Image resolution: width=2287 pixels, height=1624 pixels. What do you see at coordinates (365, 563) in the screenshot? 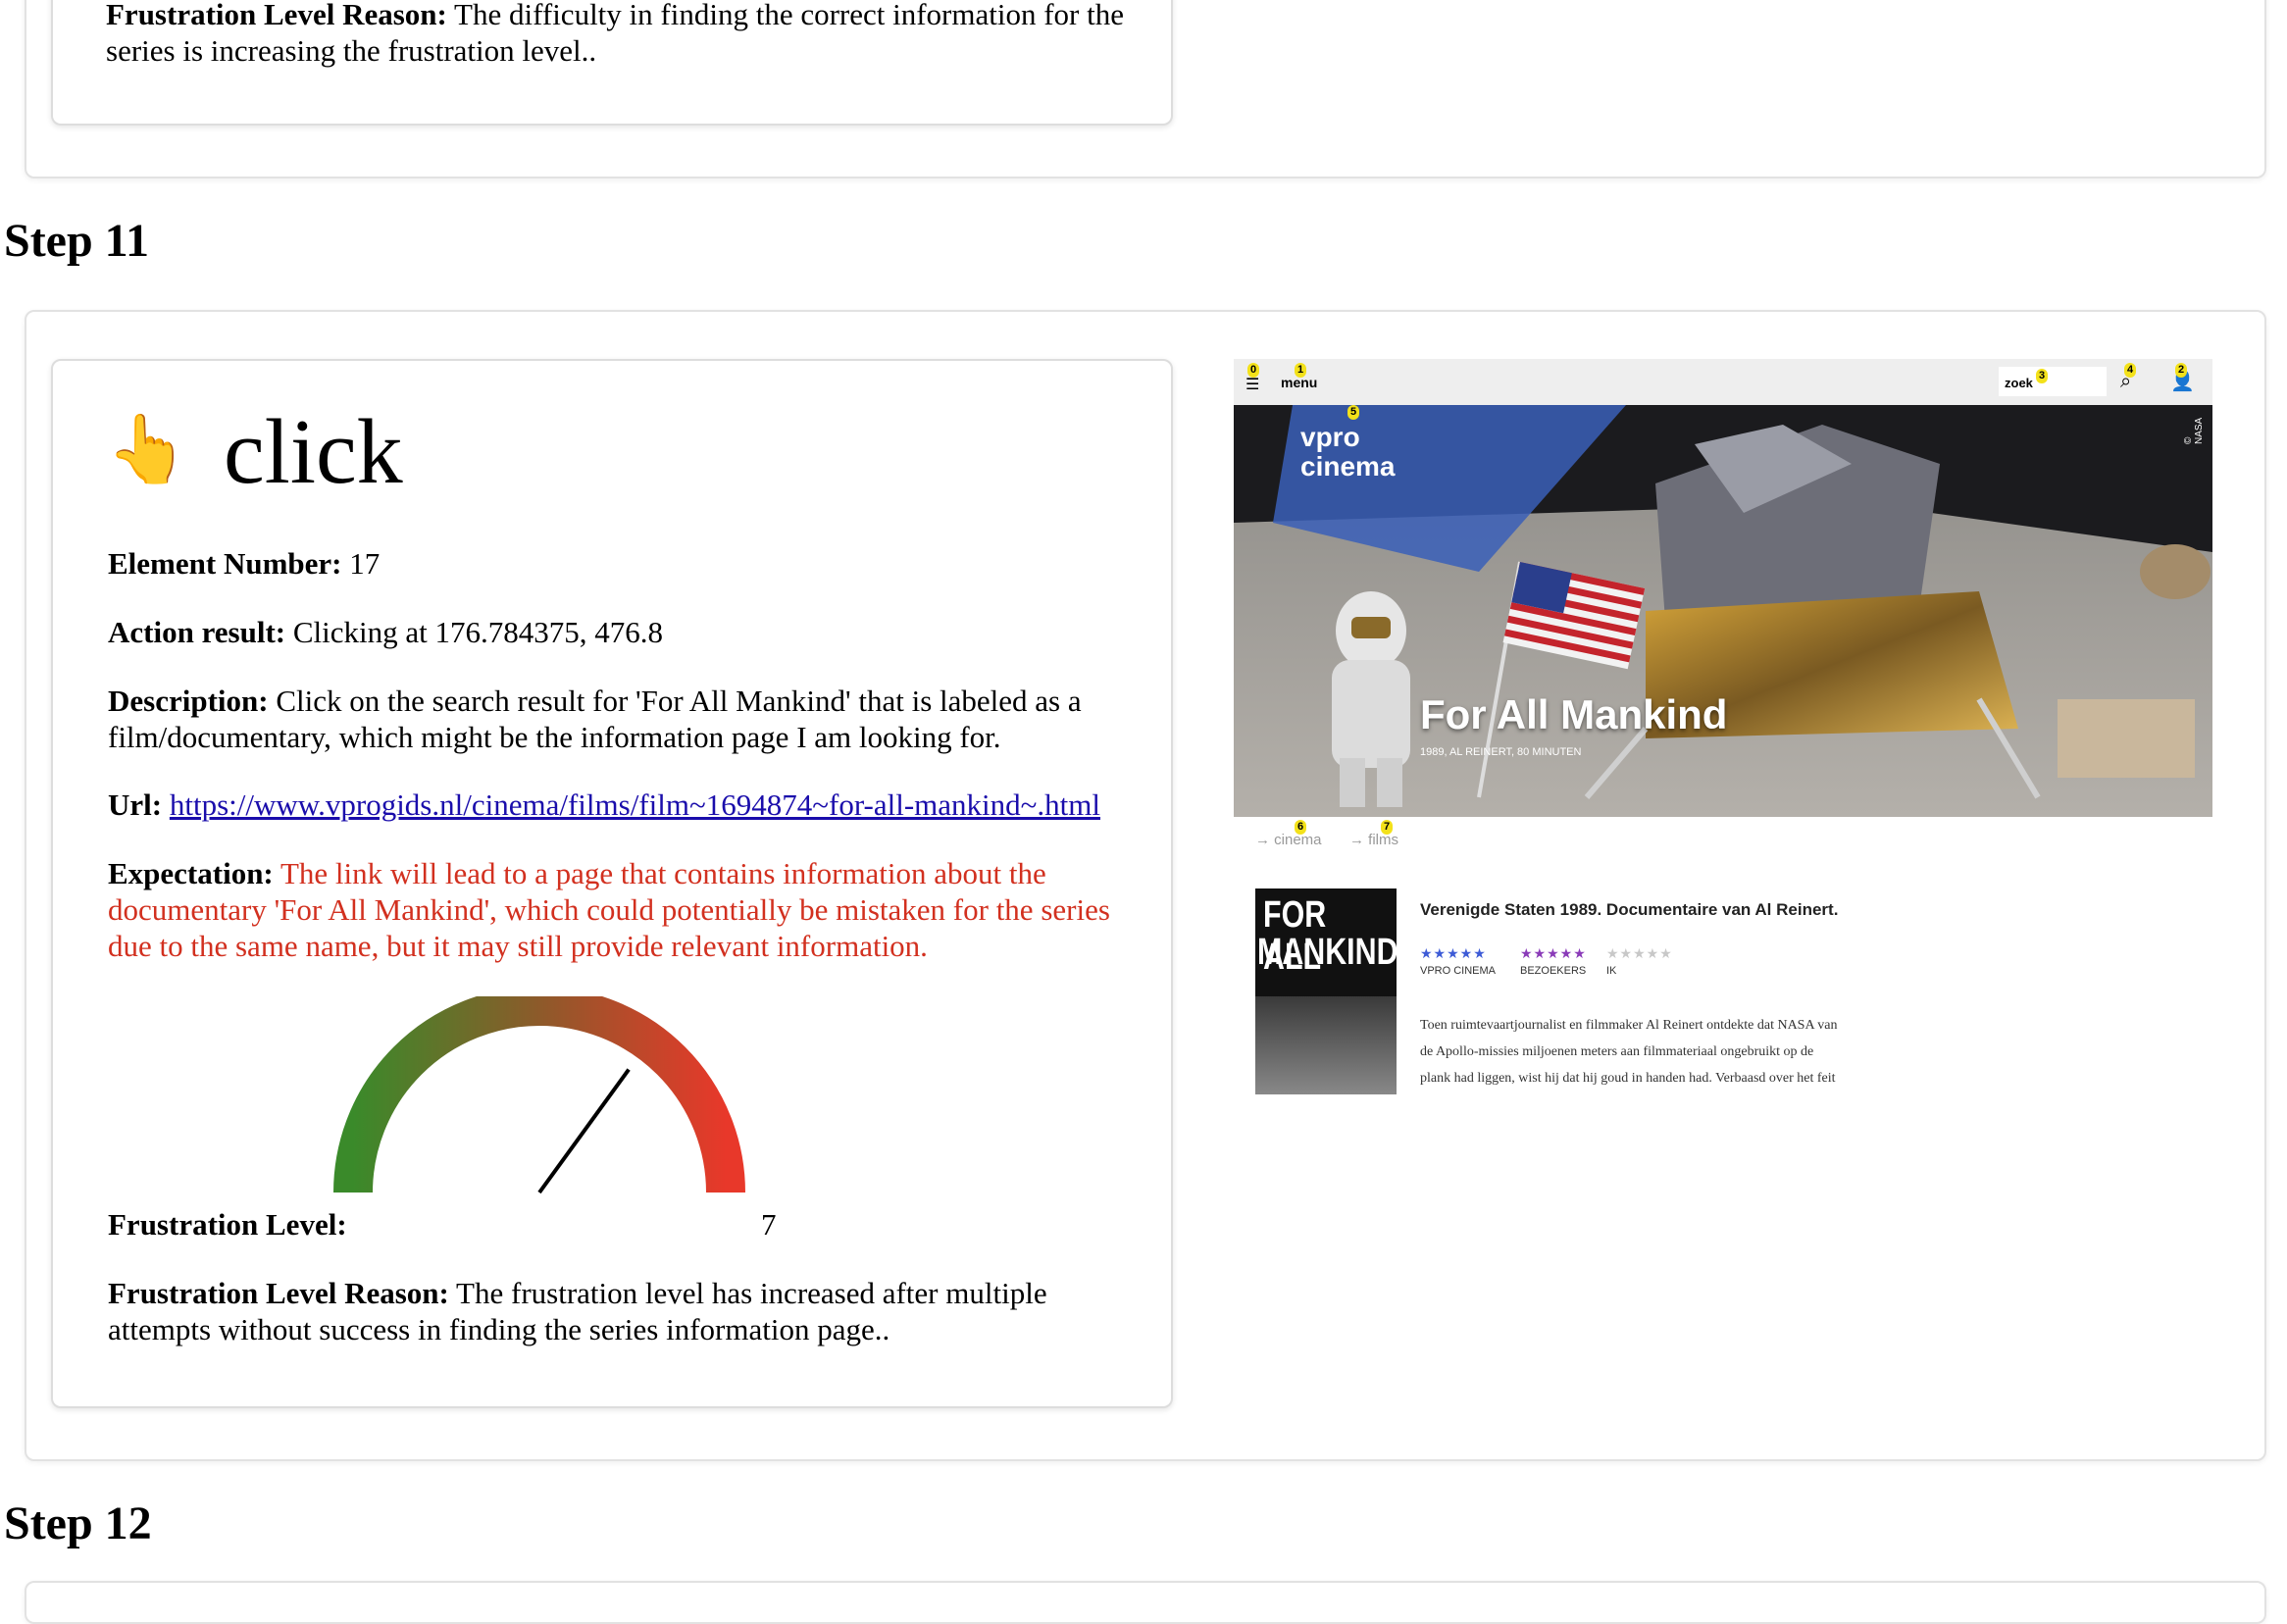
I see `element-number: 17` at bounding box center [365, 563].